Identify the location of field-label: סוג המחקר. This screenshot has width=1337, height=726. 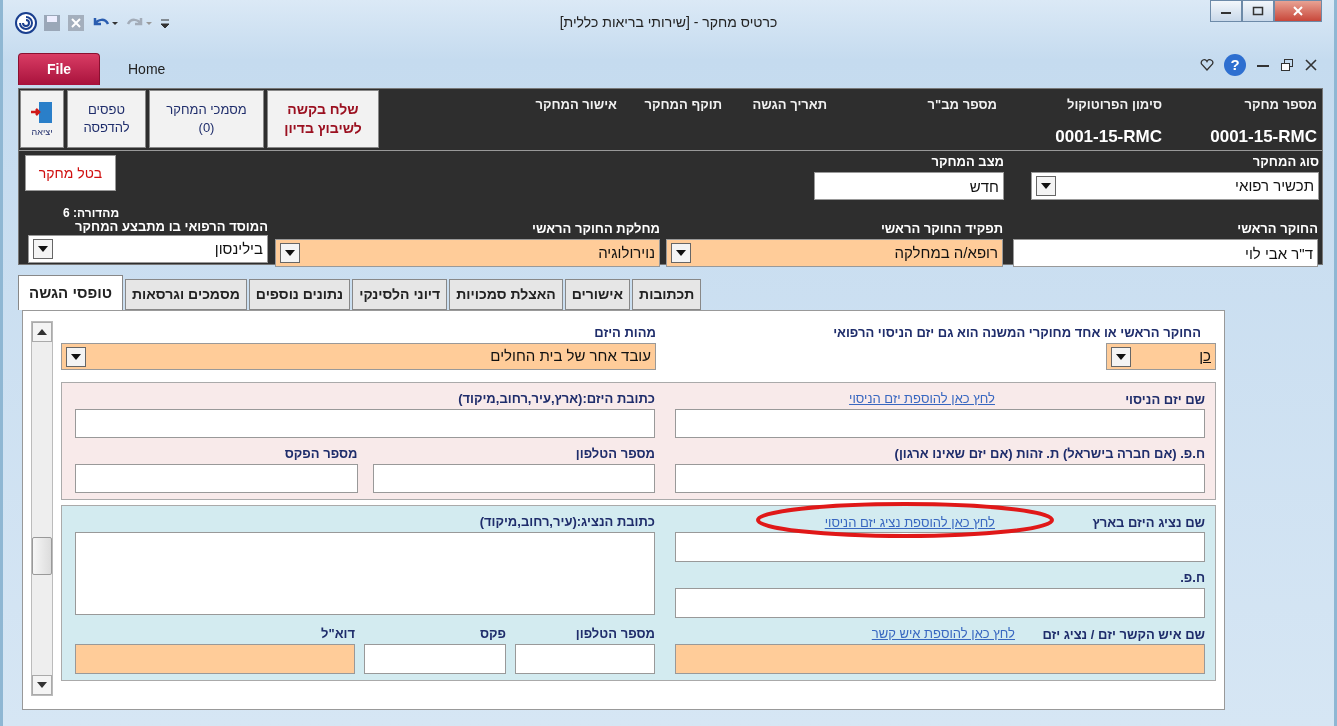
(1285, 162).